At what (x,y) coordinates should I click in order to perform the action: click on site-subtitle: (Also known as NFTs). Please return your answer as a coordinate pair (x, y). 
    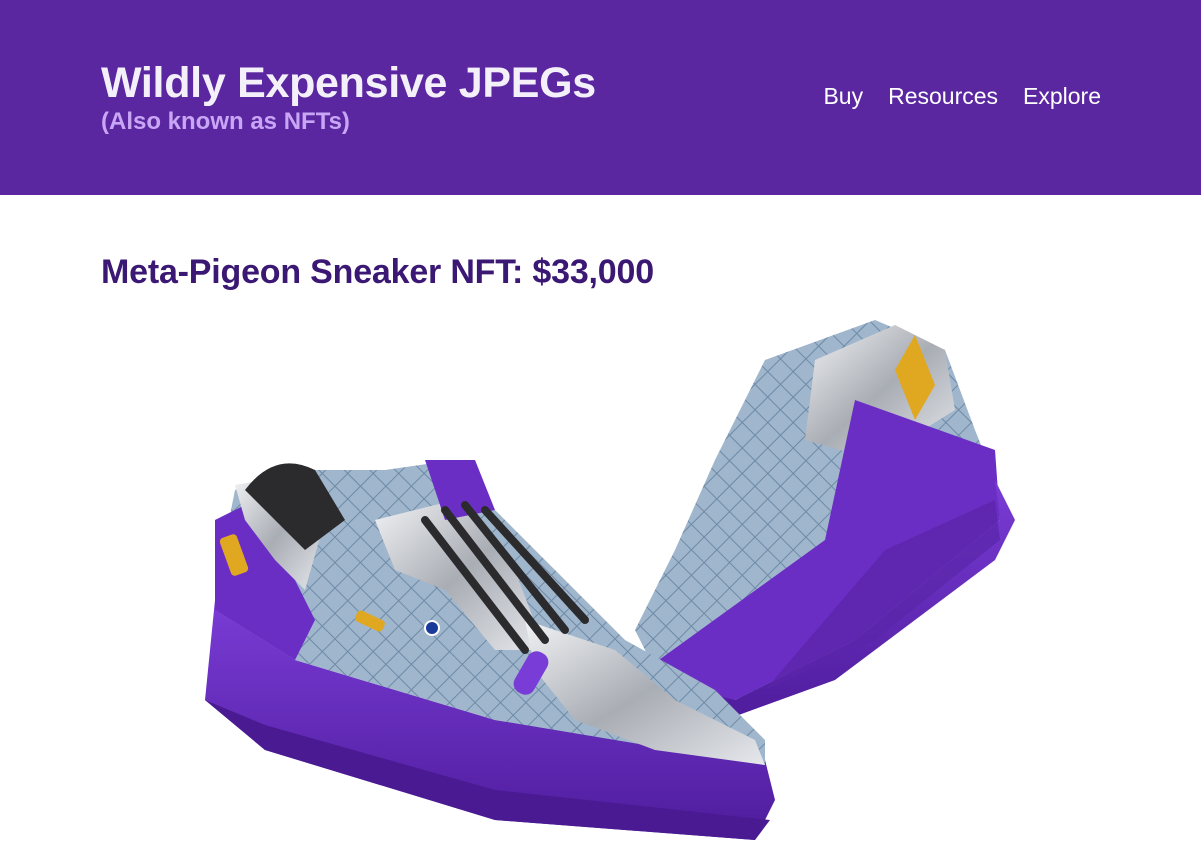
    Looking at the image, I should click on (225, 121).